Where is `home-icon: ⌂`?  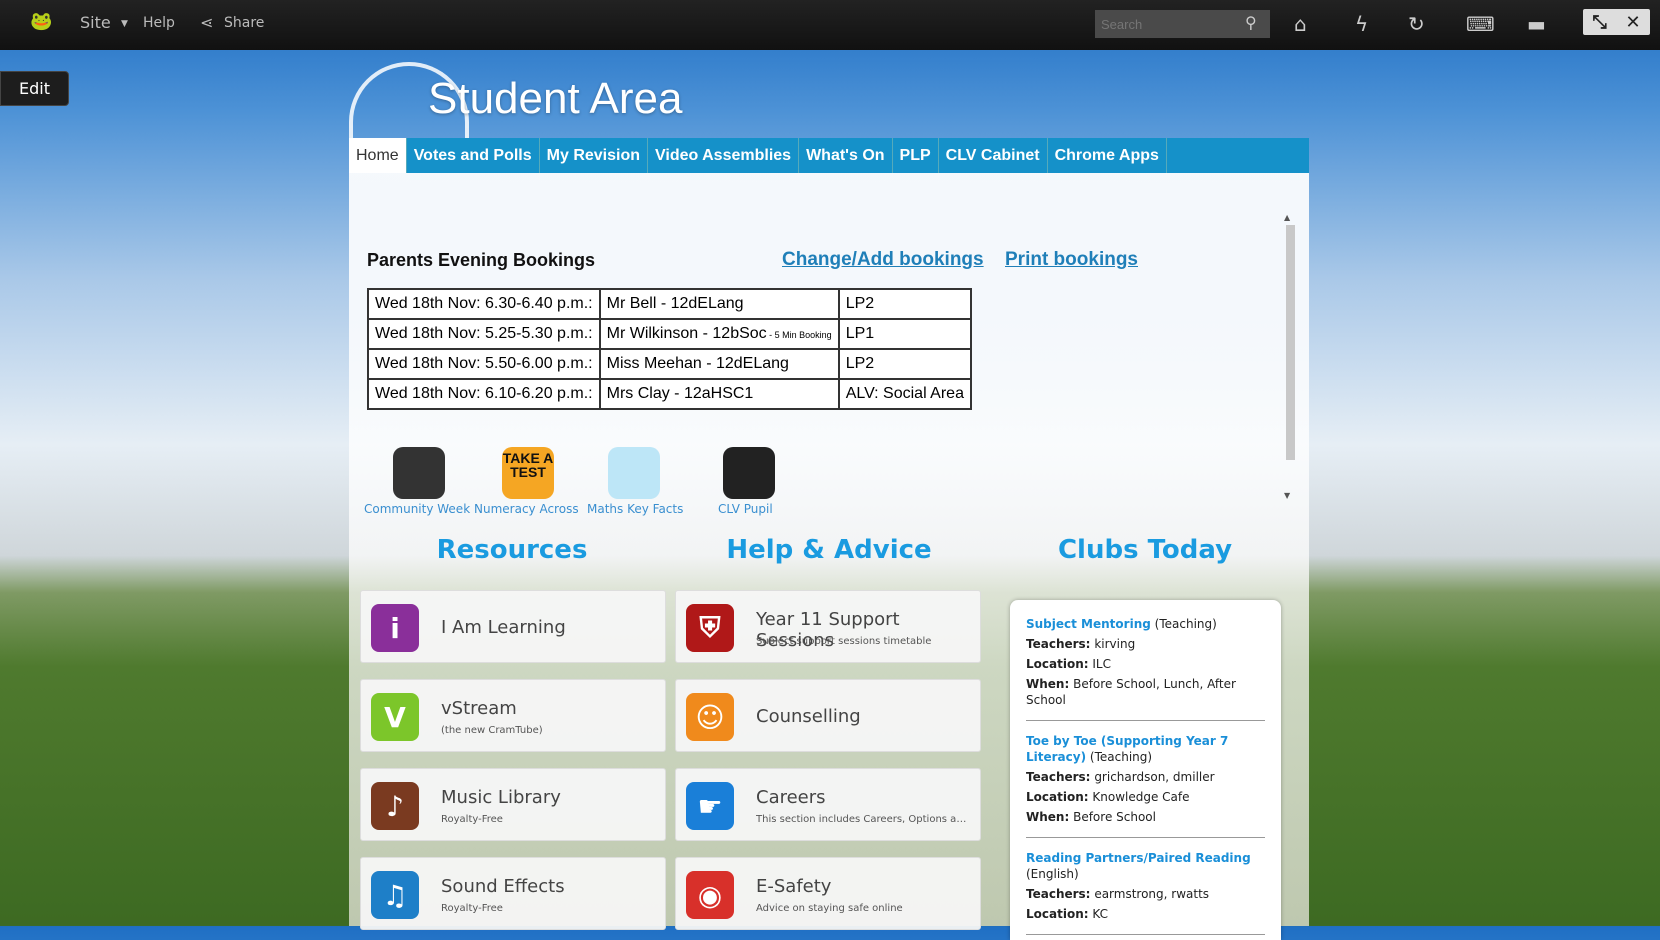
home-icon: ⌂ is located at coordinates (1300, 24).